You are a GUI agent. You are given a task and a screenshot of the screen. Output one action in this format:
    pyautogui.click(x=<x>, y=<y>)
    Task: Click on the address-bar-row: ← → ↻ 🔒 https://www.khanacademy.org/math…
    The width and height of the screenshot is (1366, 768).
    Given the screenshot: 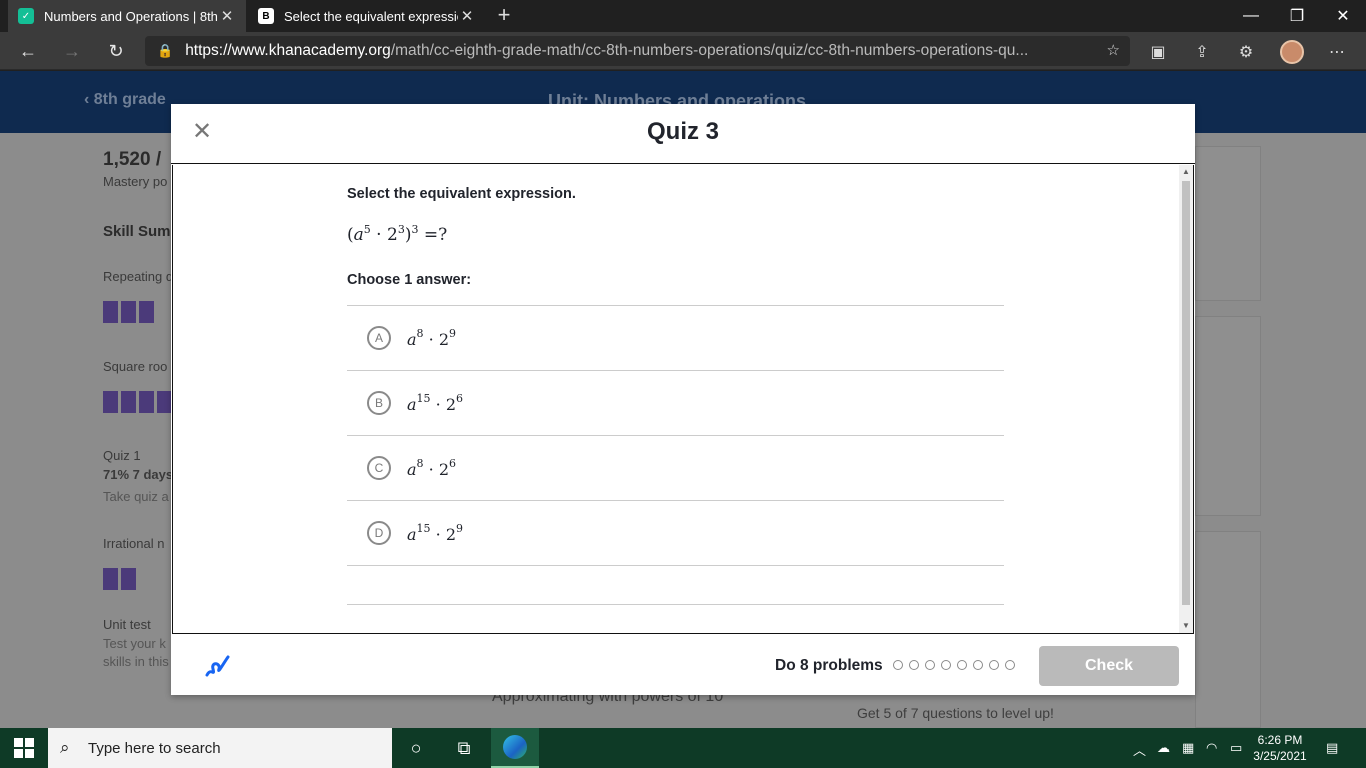 What is the action you would take?
    pyautogui.click(x=683, y=51)
    